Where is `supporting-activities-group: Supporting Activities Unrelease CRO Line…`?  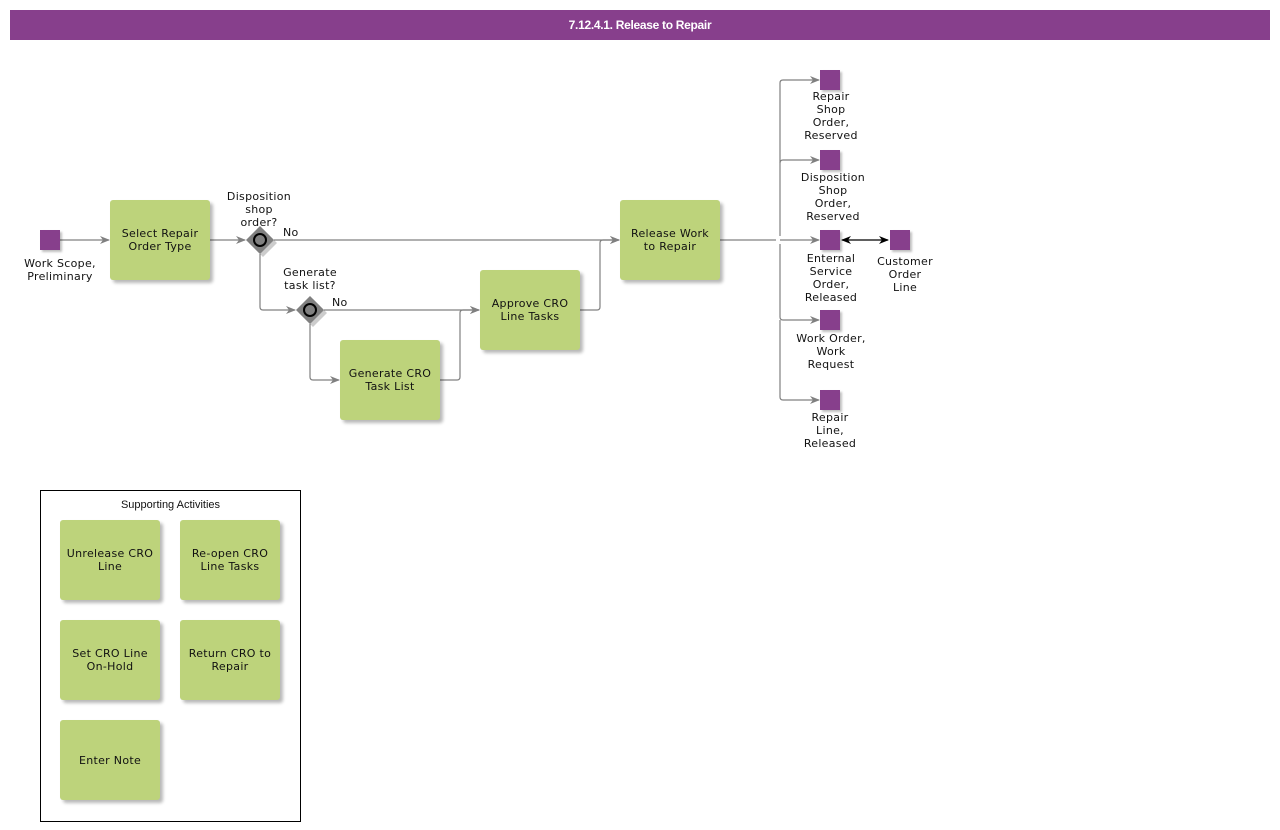
supporting-activities-group: Supporting Activities Unrelease CRO Line… is located at coordinates (170, 656).